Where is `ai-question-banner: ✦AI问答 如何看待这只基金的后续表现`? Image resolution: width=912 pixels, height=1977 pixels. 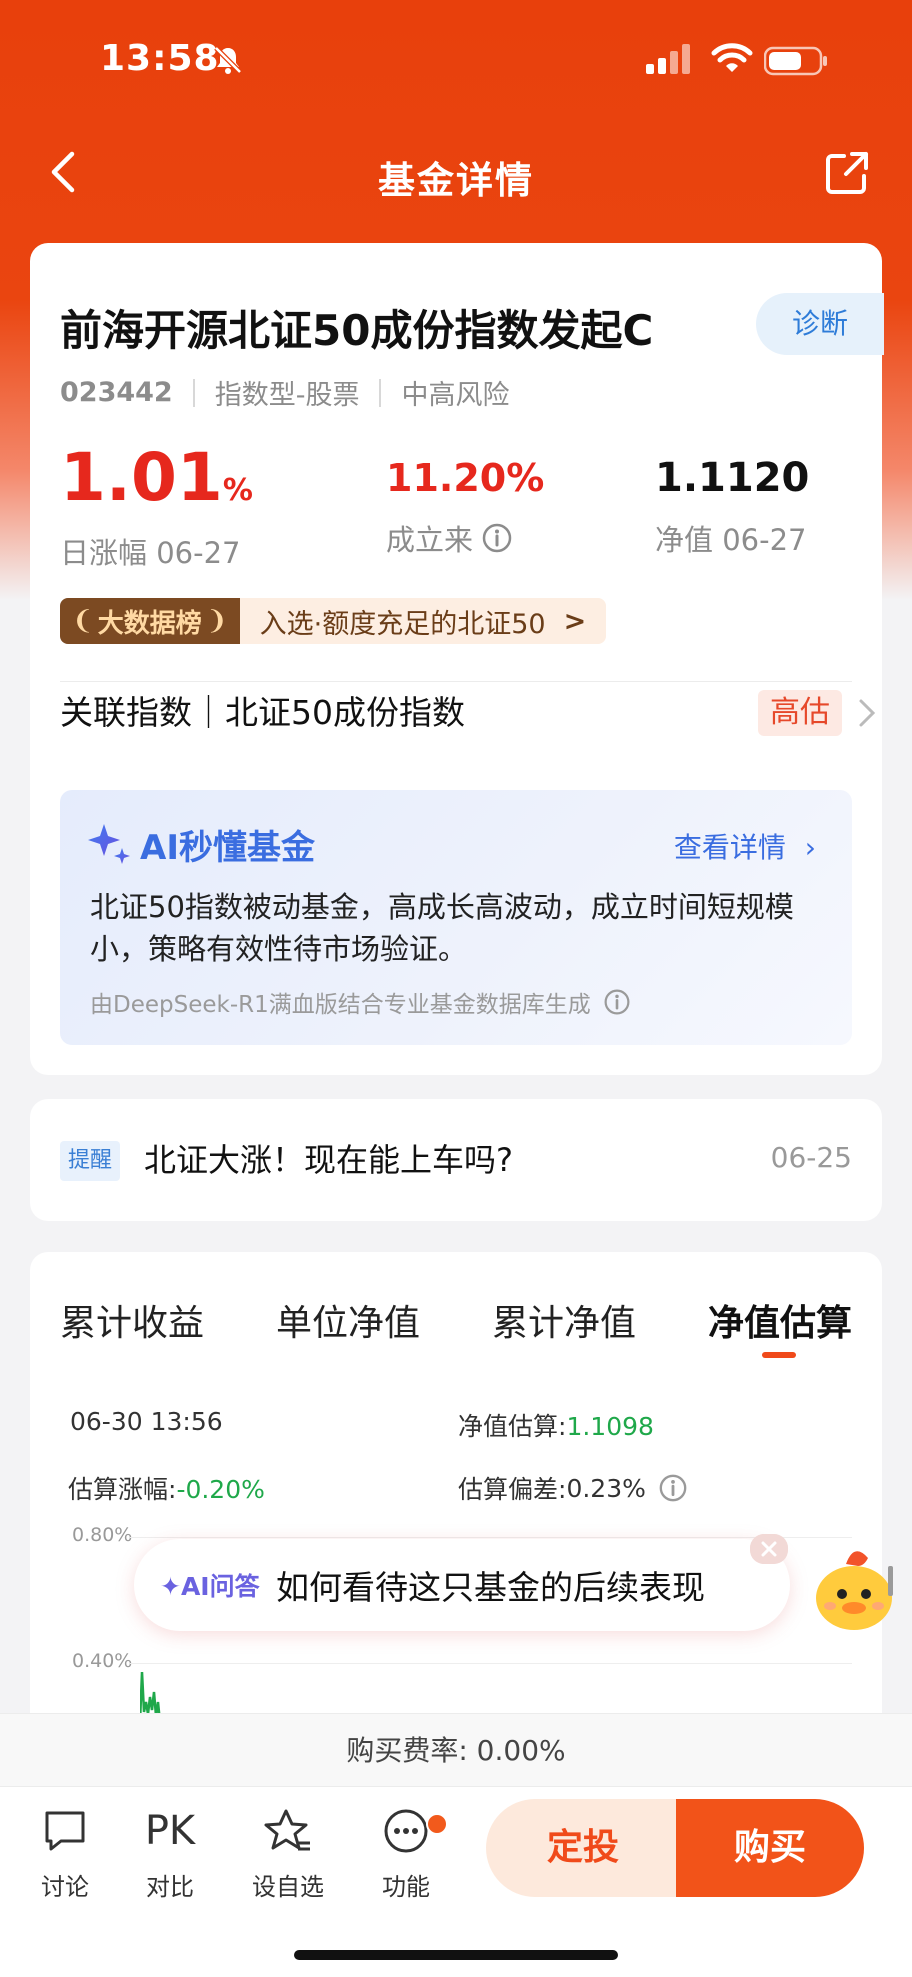
ai-question-banner: ✦AI问答 如何看待这只基金的后续表现 is located at coordinates (462, 1585).